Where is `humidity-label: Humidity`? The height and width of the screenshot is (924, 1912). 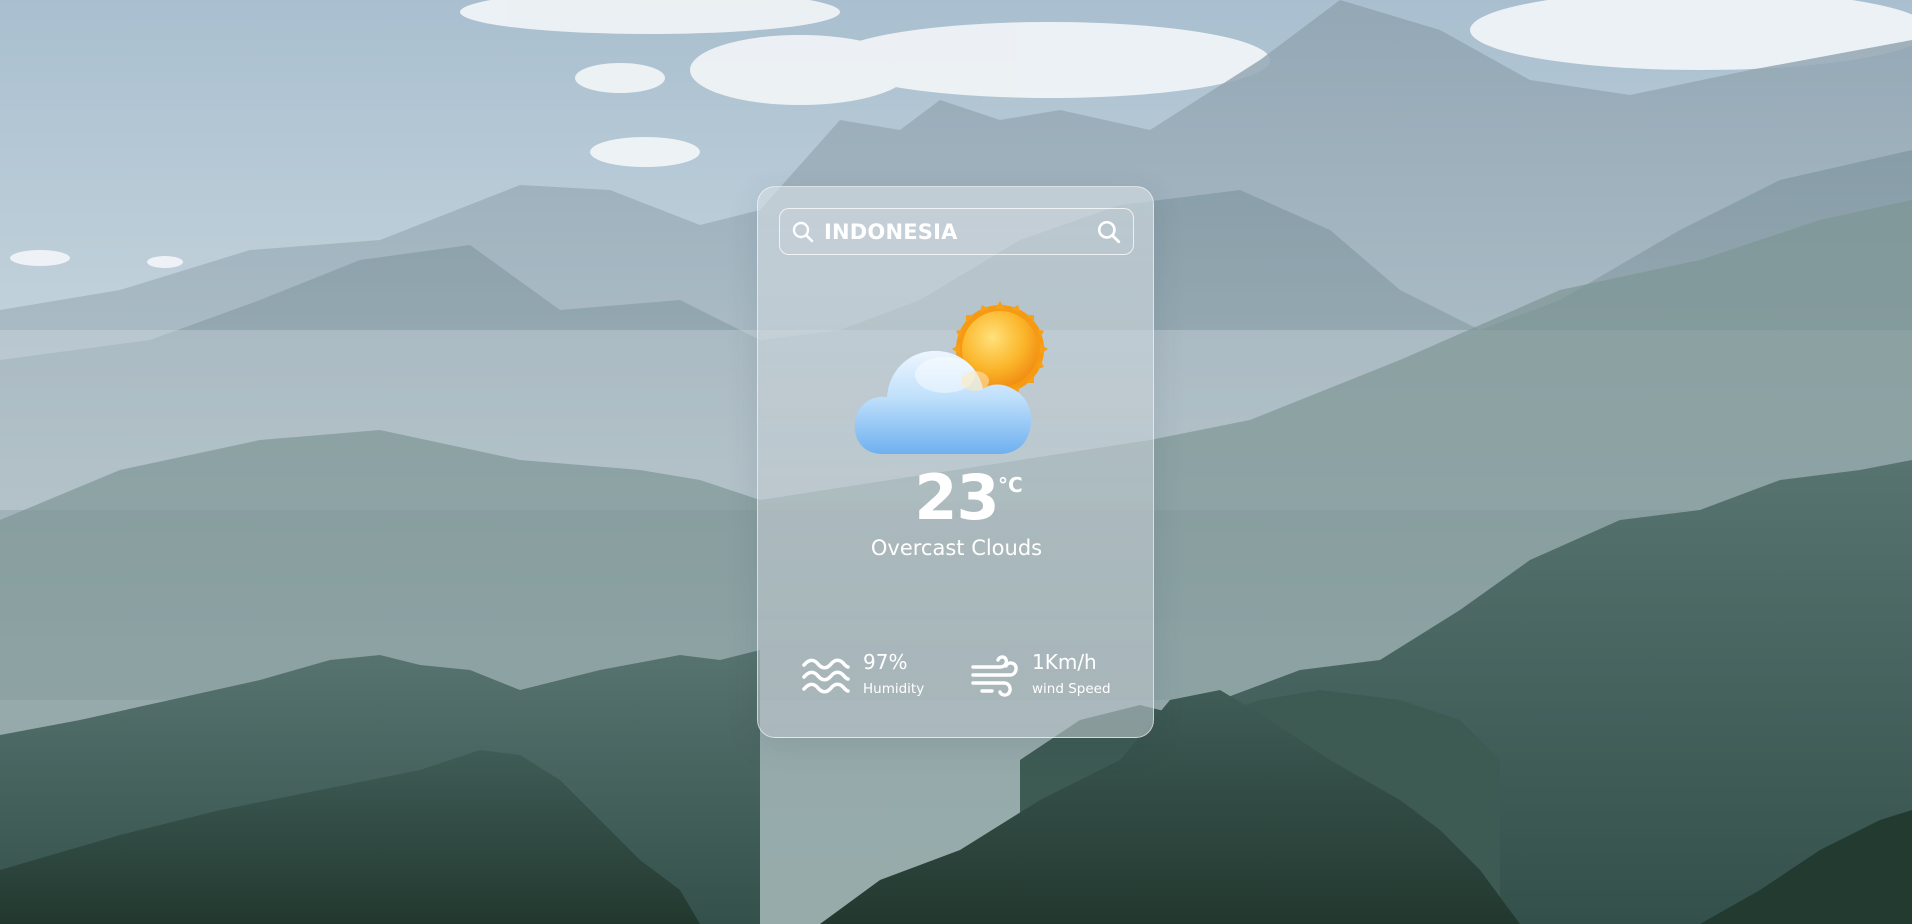 humidity-label: Humidity is located at coordinates (894, 689).